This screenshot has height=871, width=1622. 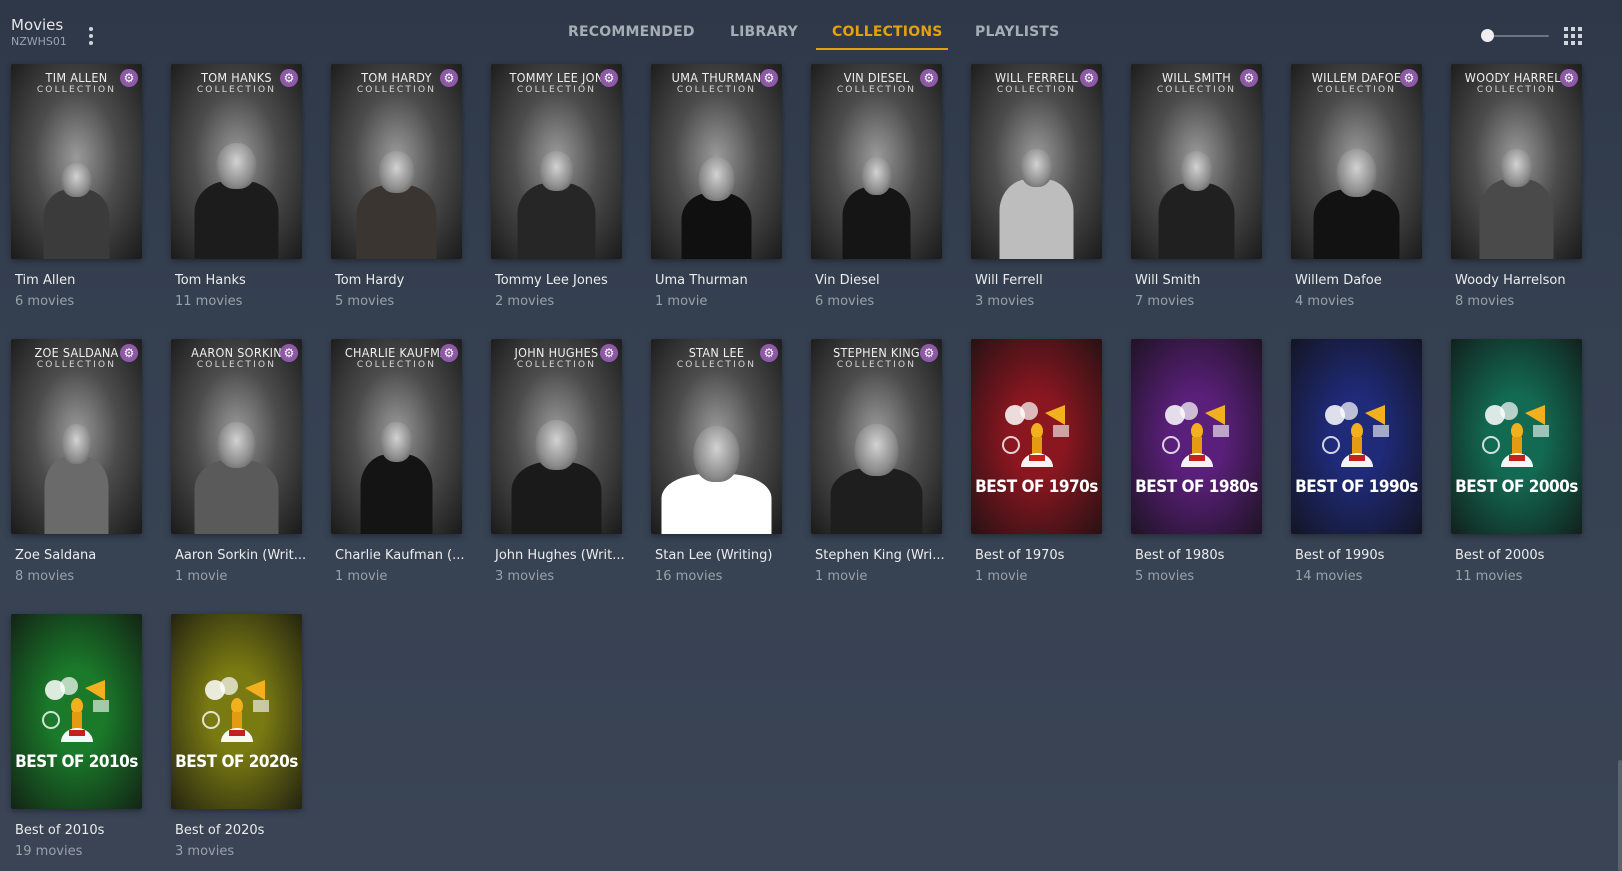 I want to click on collection-card: BEST OF 2010s Best of 2010s 19 movies, so click(x=76, y=736).